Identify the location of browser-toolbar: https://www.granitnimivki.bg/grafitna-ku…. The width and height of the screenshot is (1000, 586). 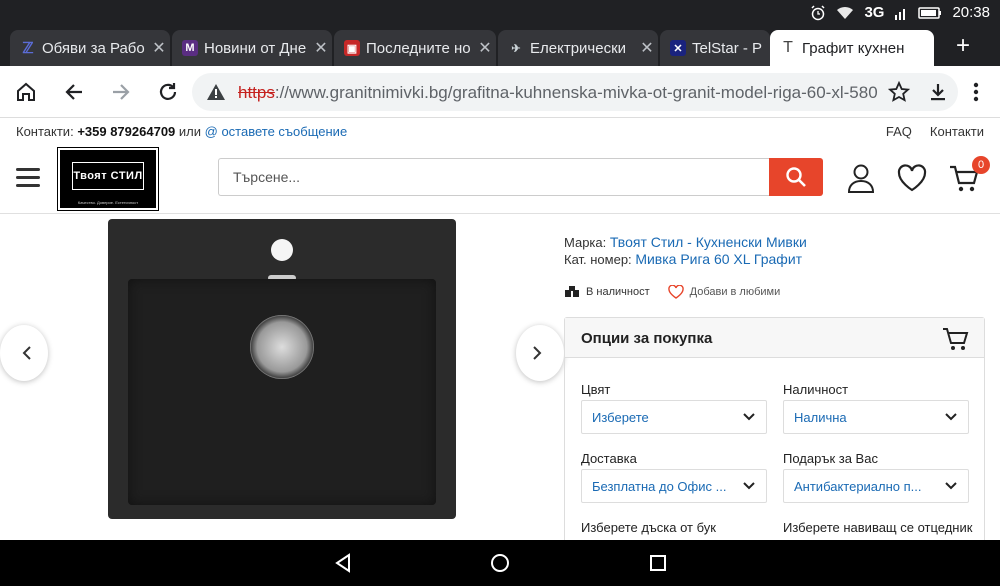
(500, 92).